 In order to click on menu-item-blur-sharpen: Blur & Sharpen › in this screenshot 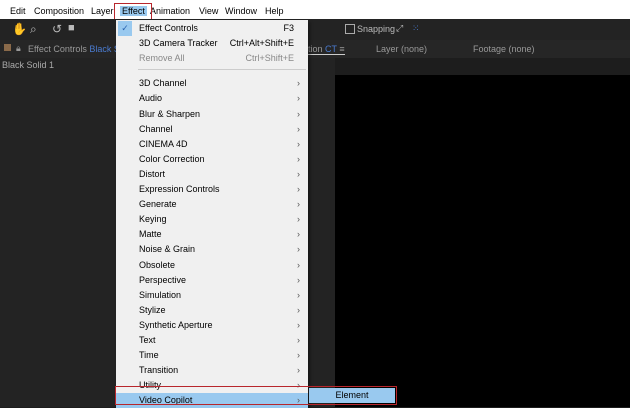, I will do `click(212, 114)`.